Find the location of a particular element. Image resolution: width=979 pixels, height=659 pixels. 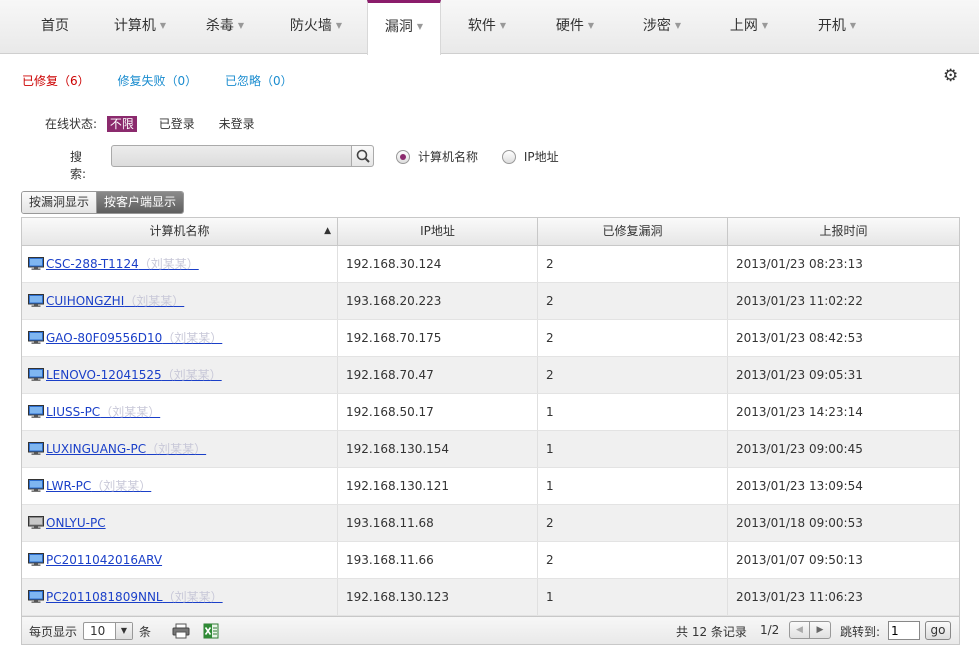

status-tab-ignored: 已忽略（0） is located at coordinates (259, 81).